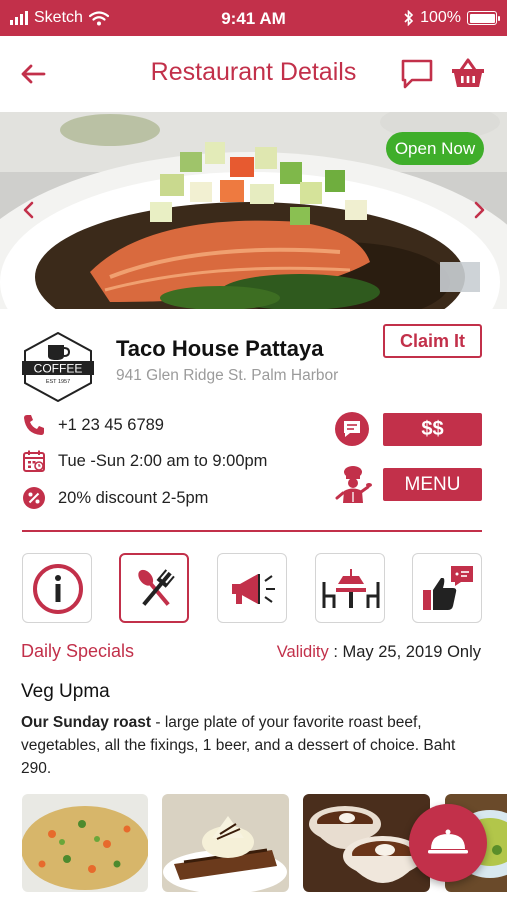 This screenshot has width=507, height=900. I want to click on phone-row: +1 23 45 6789, so click(93, 425).